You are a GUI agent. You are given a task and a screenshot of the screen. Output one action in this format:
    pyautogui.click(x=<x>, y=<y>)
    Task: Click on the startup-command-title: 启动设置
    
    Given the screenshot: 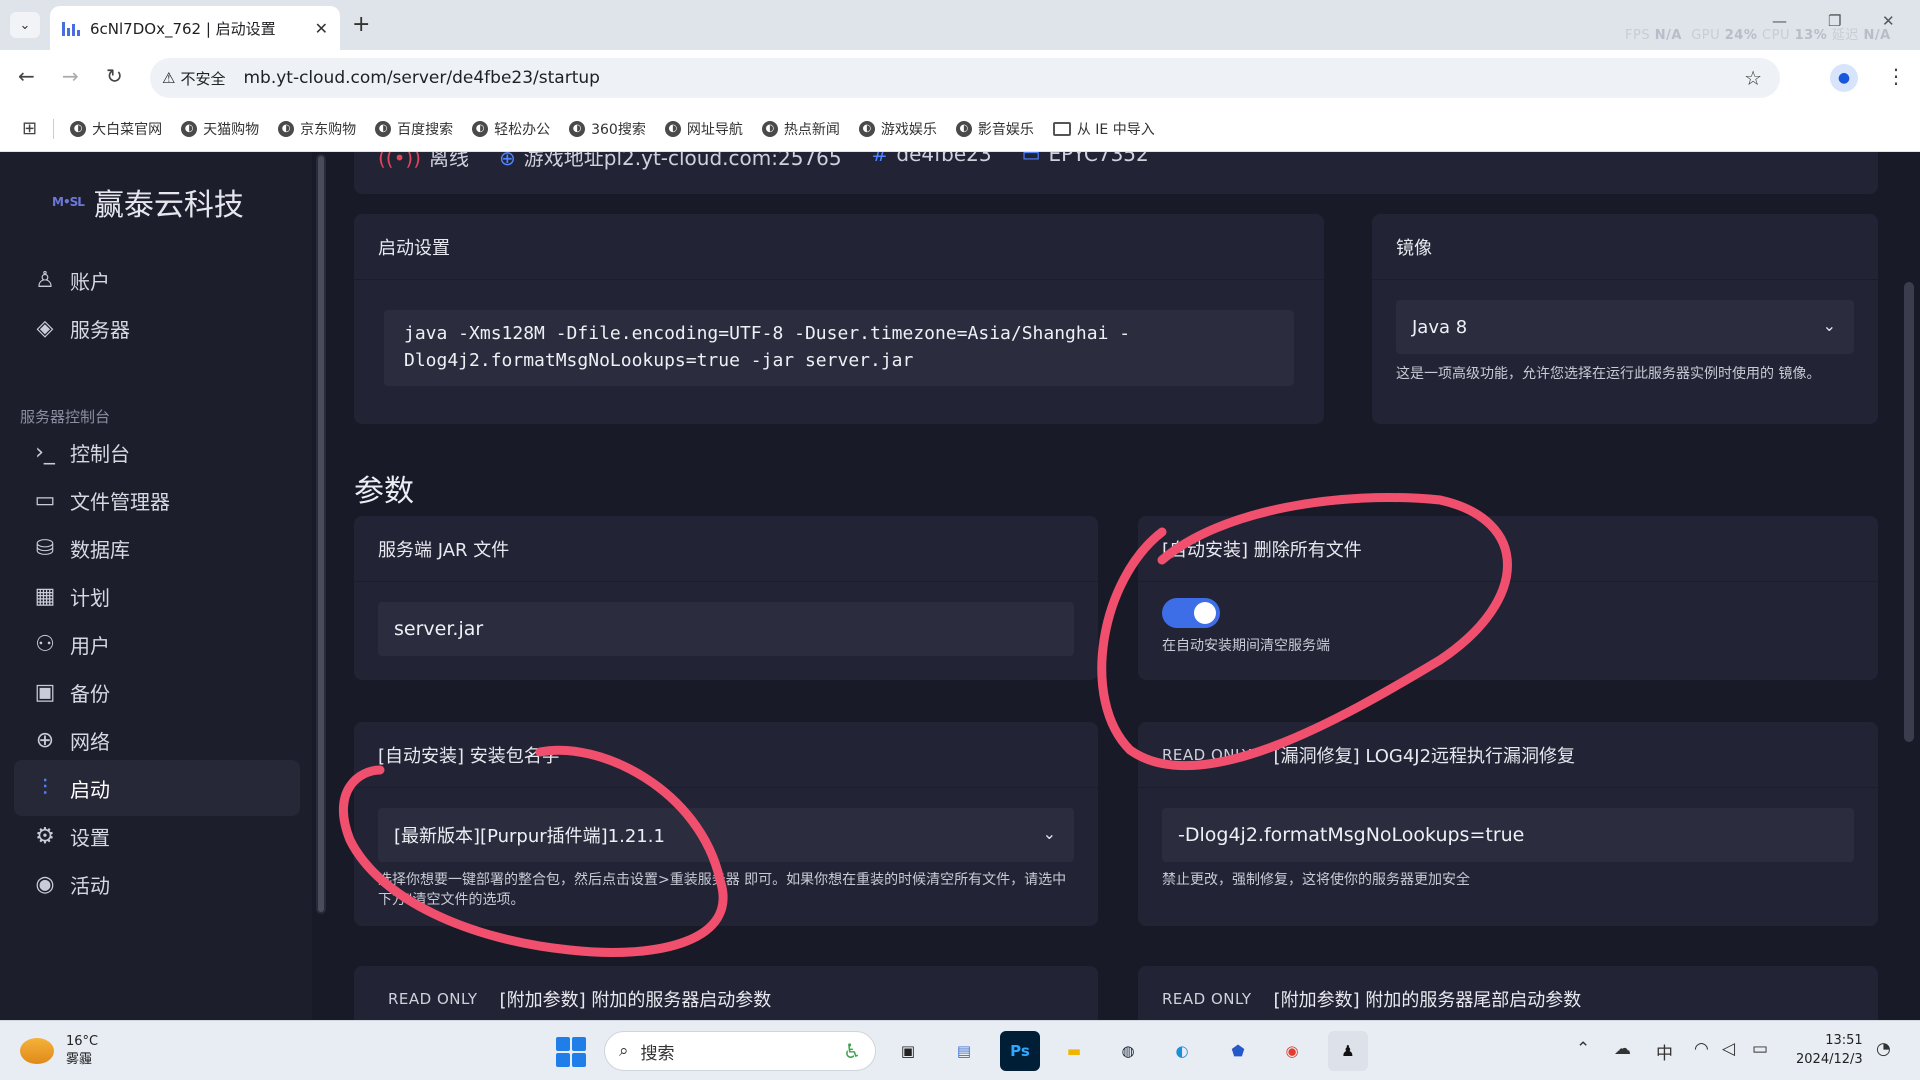 What is the action you would take?
    pyautogui.click(x=839, y=247)
    